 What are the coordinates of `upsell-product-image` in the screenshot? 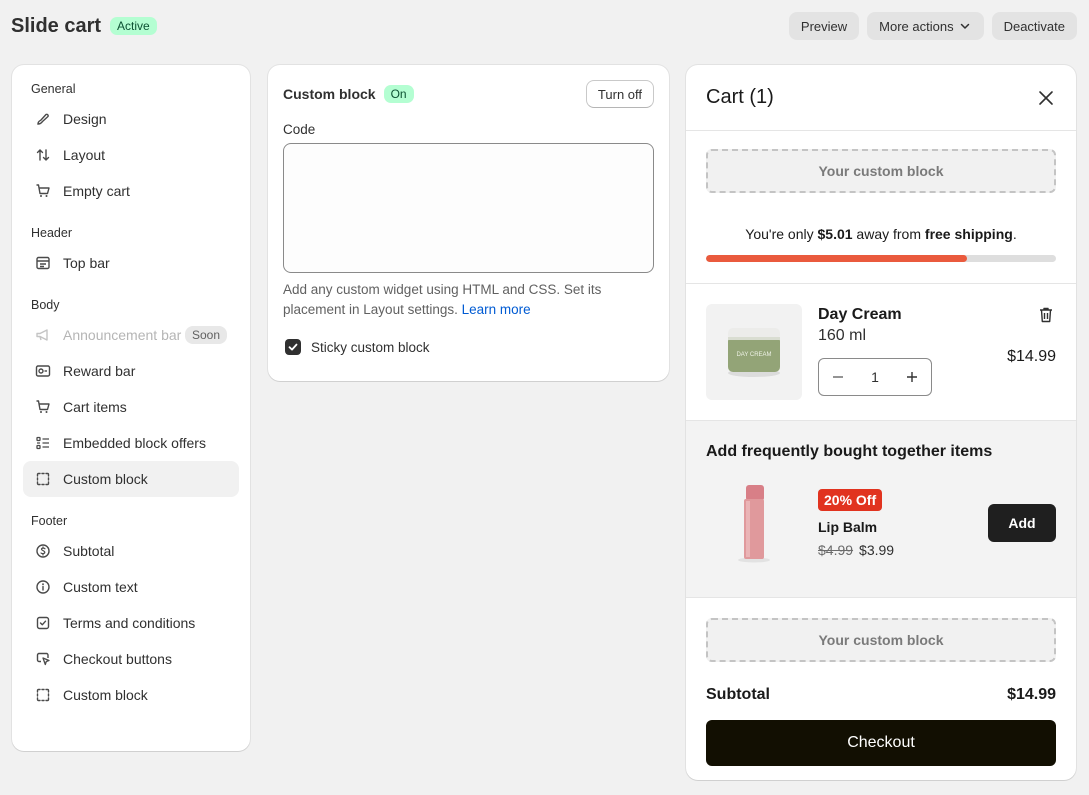 It's located at (754, 523).